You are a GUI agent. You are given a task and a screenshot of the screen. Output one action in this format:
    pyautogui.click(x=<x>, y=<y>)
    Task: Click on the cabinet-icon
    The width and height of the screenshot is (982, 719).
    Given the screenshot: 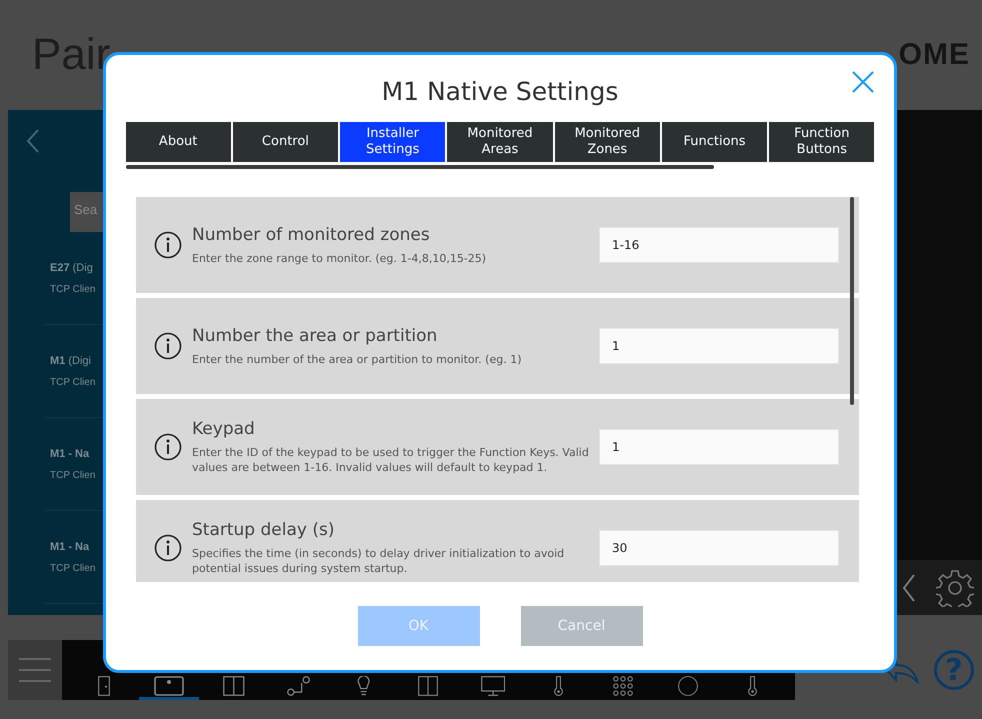 What is the action you would take?
    pyautogui.click(x=234, y=686)
    